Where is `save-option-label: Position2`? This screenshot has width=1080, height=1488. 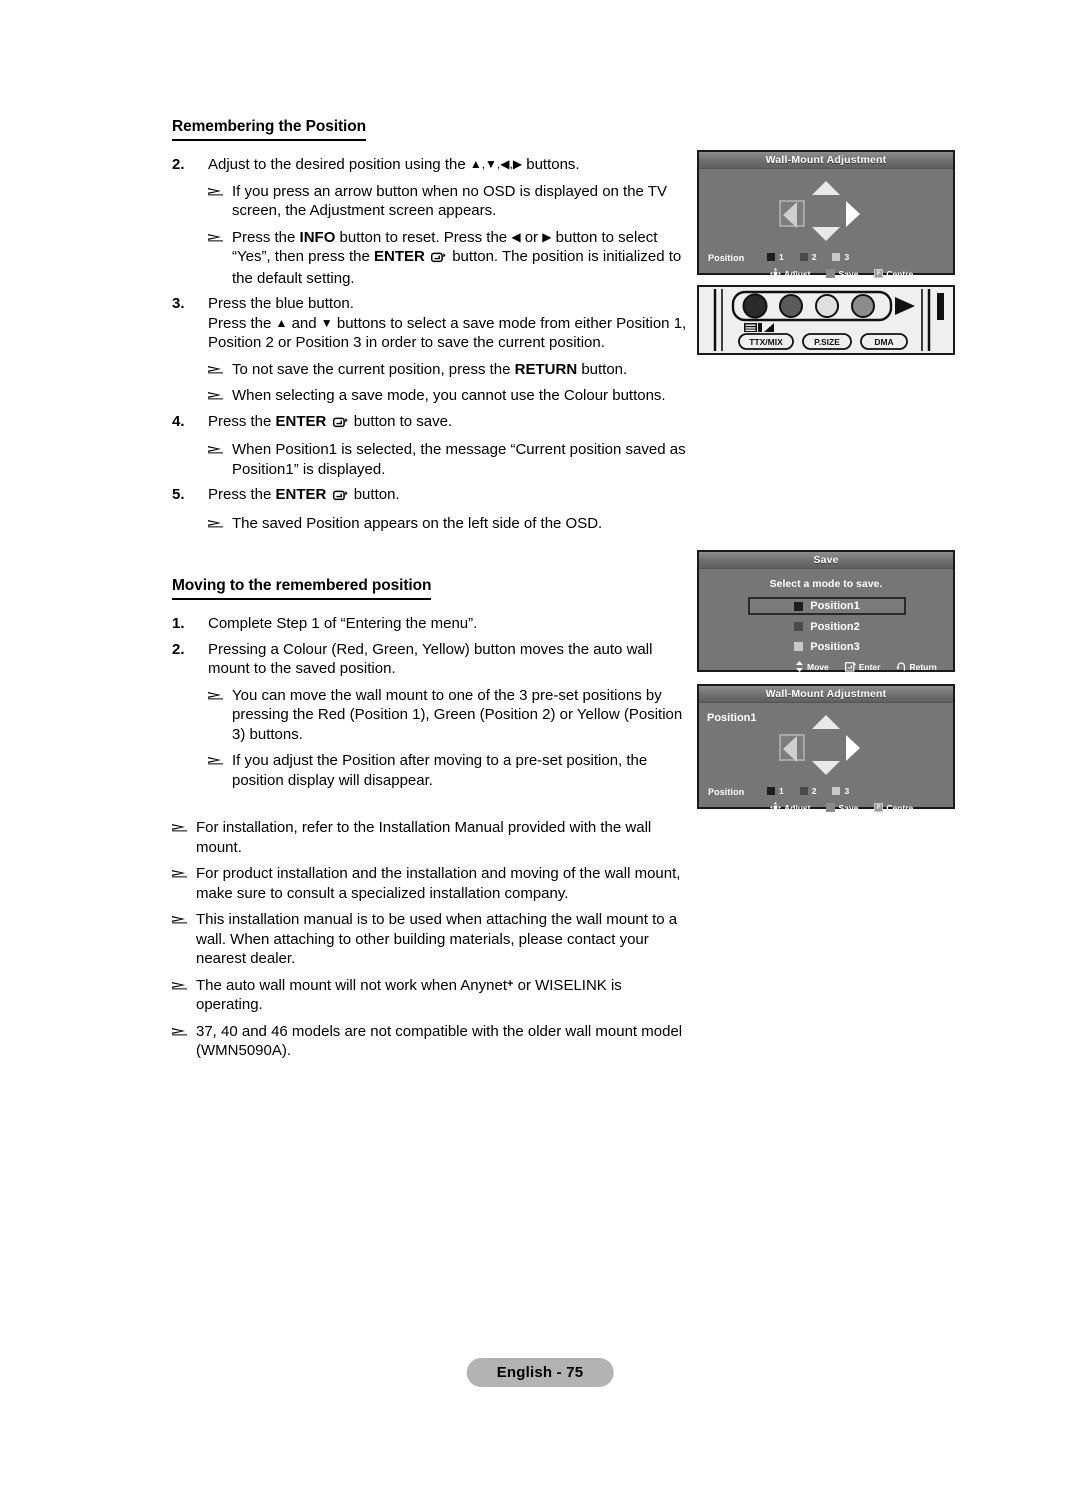
save-option-label: Position2 is located at coordinates (835, 626).